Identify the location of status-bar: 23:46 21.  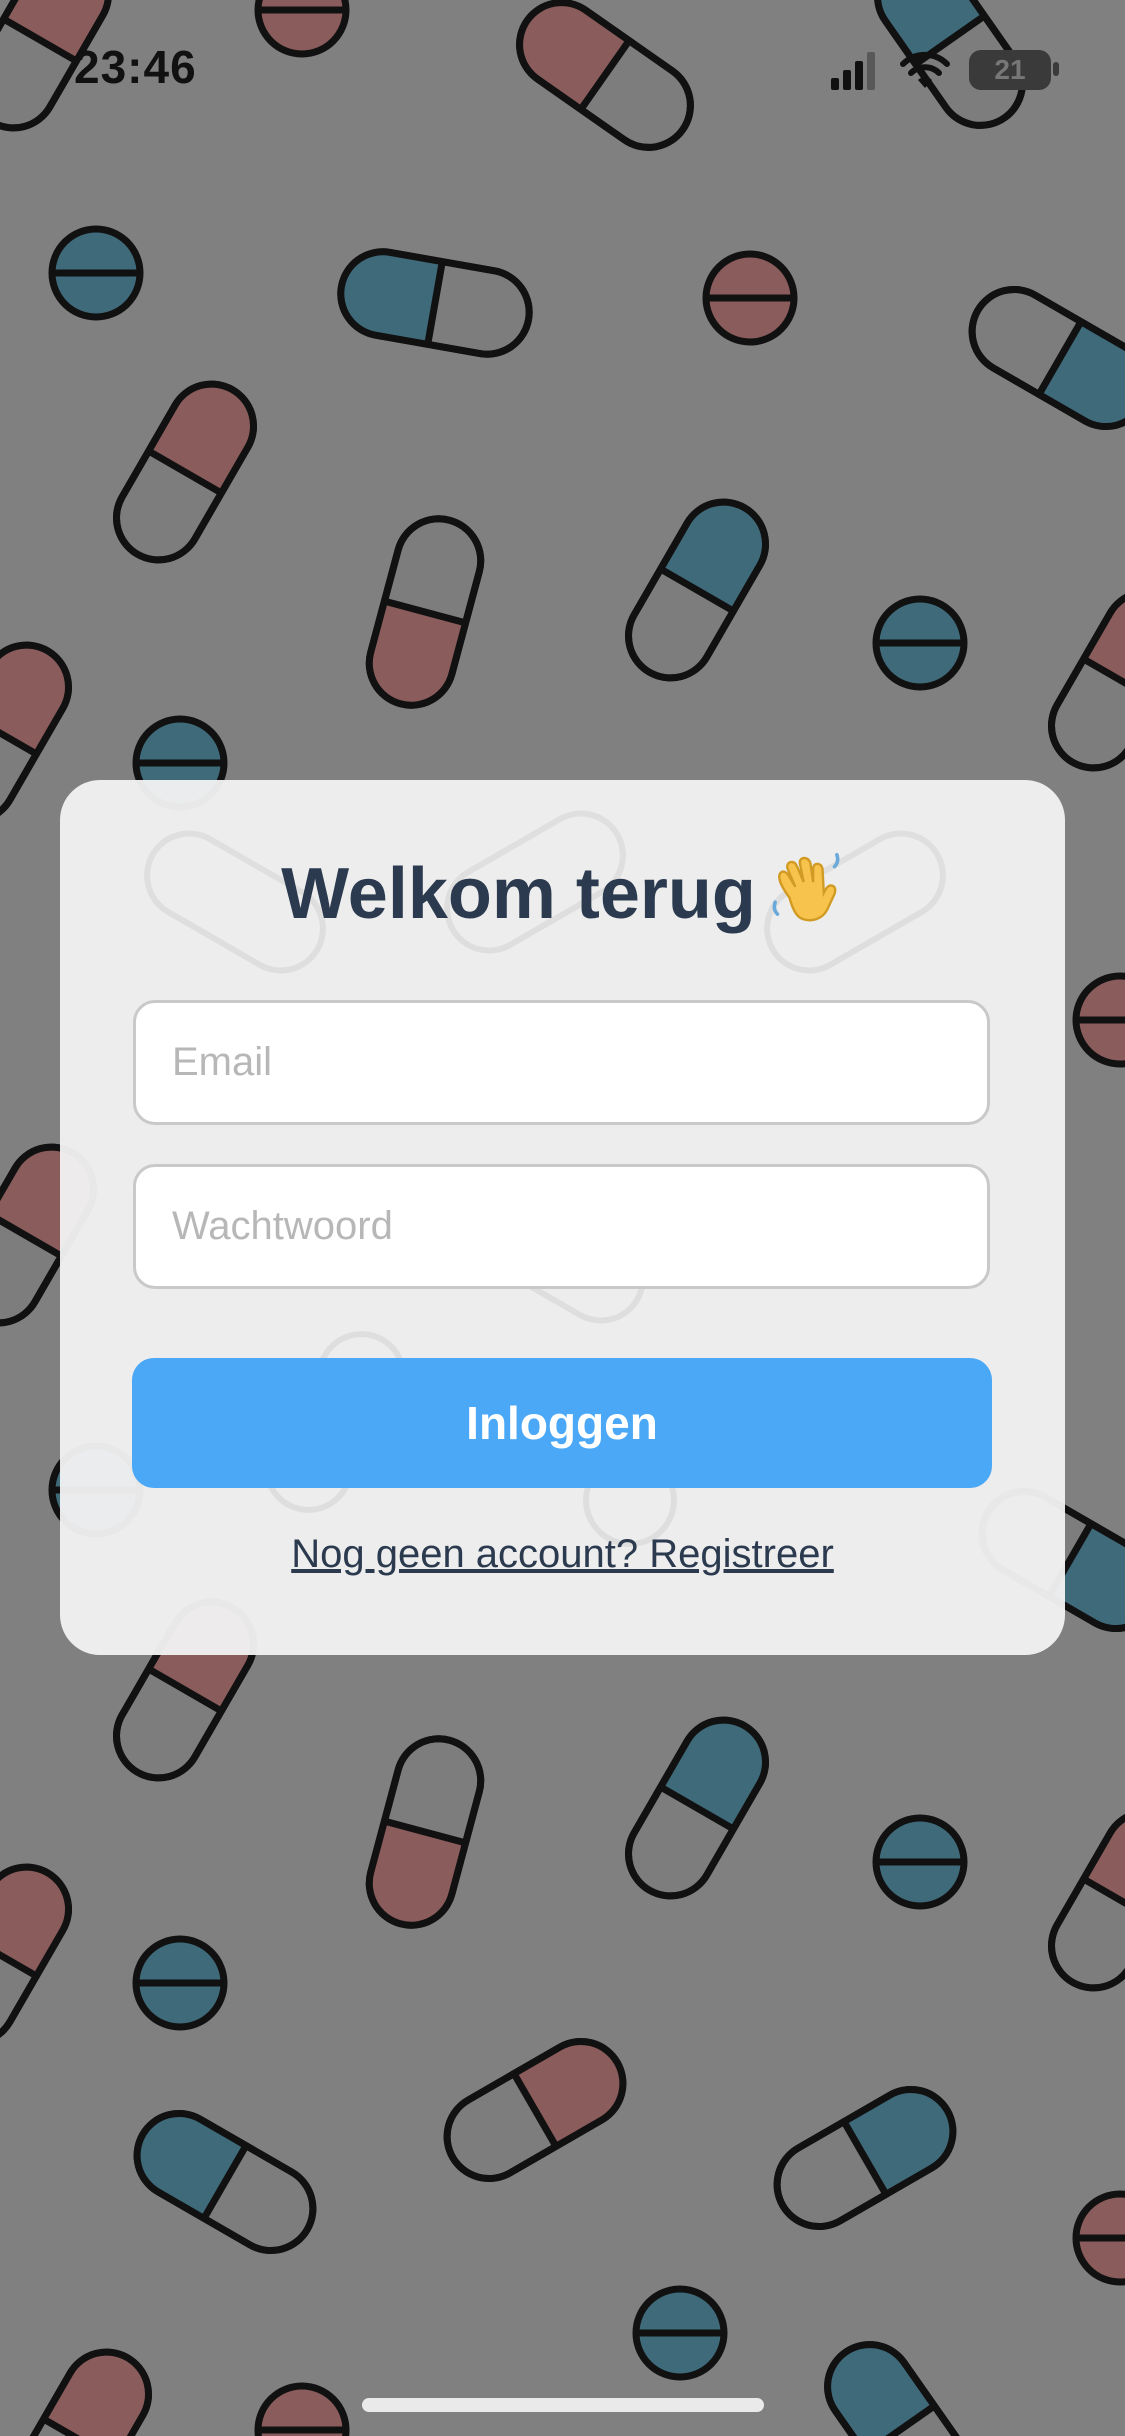
(562, 67).